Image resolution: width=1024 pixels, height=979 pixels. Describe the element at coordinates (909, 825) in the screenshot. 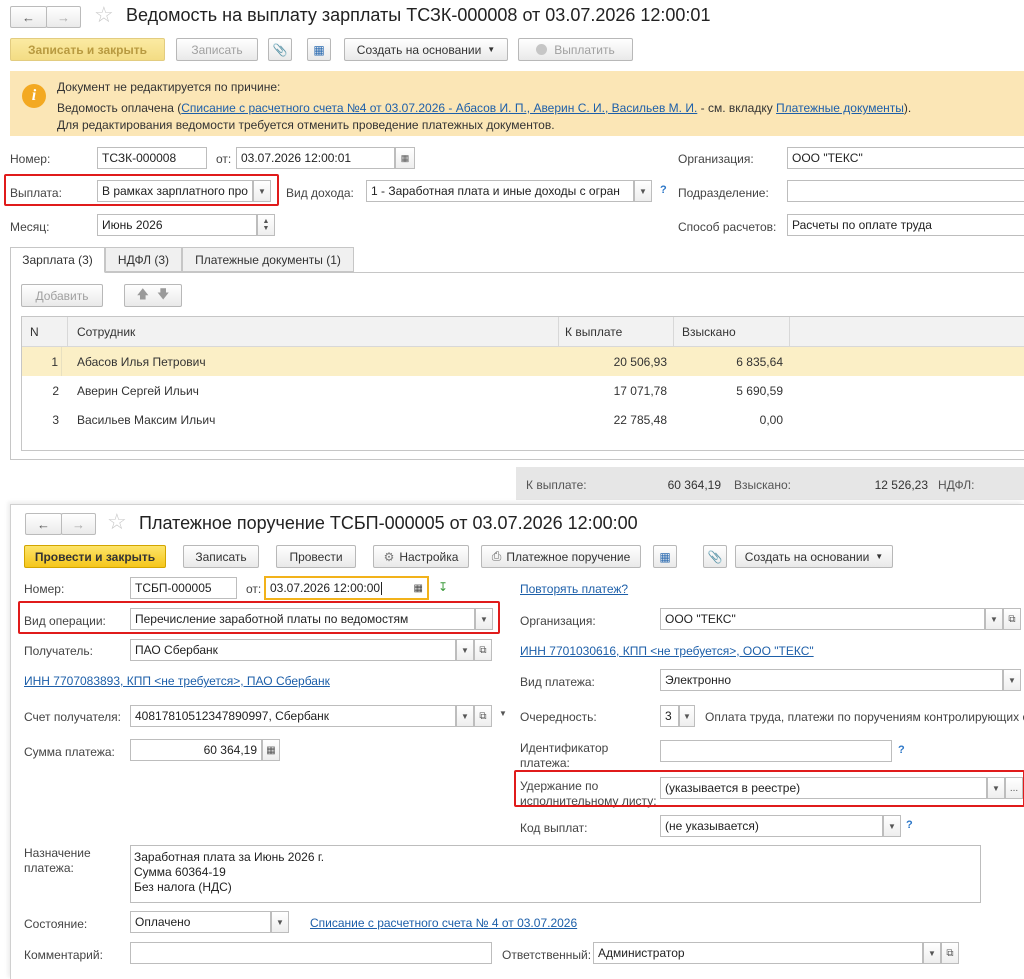

I see `paycode-help-icon: ?` at that location.